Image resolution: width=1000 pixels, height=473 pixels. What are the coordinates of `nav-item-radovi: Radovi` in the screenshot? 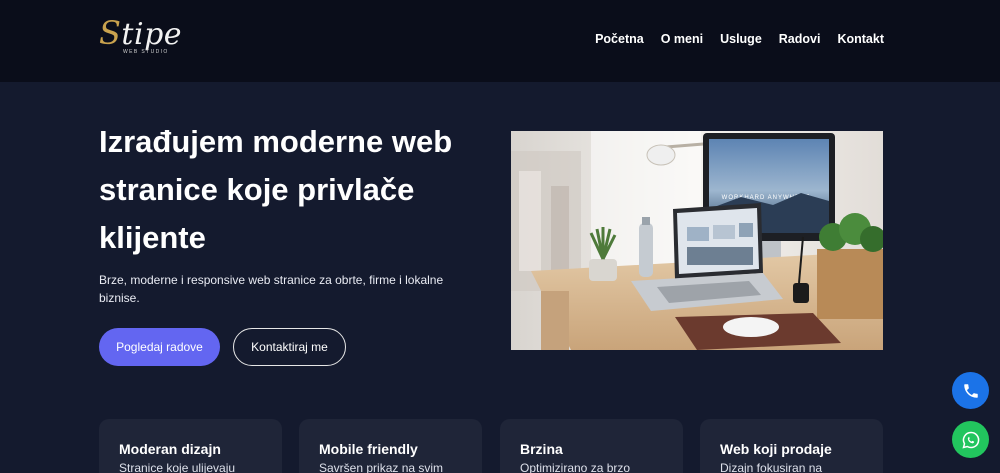 It's located at (800, 39).